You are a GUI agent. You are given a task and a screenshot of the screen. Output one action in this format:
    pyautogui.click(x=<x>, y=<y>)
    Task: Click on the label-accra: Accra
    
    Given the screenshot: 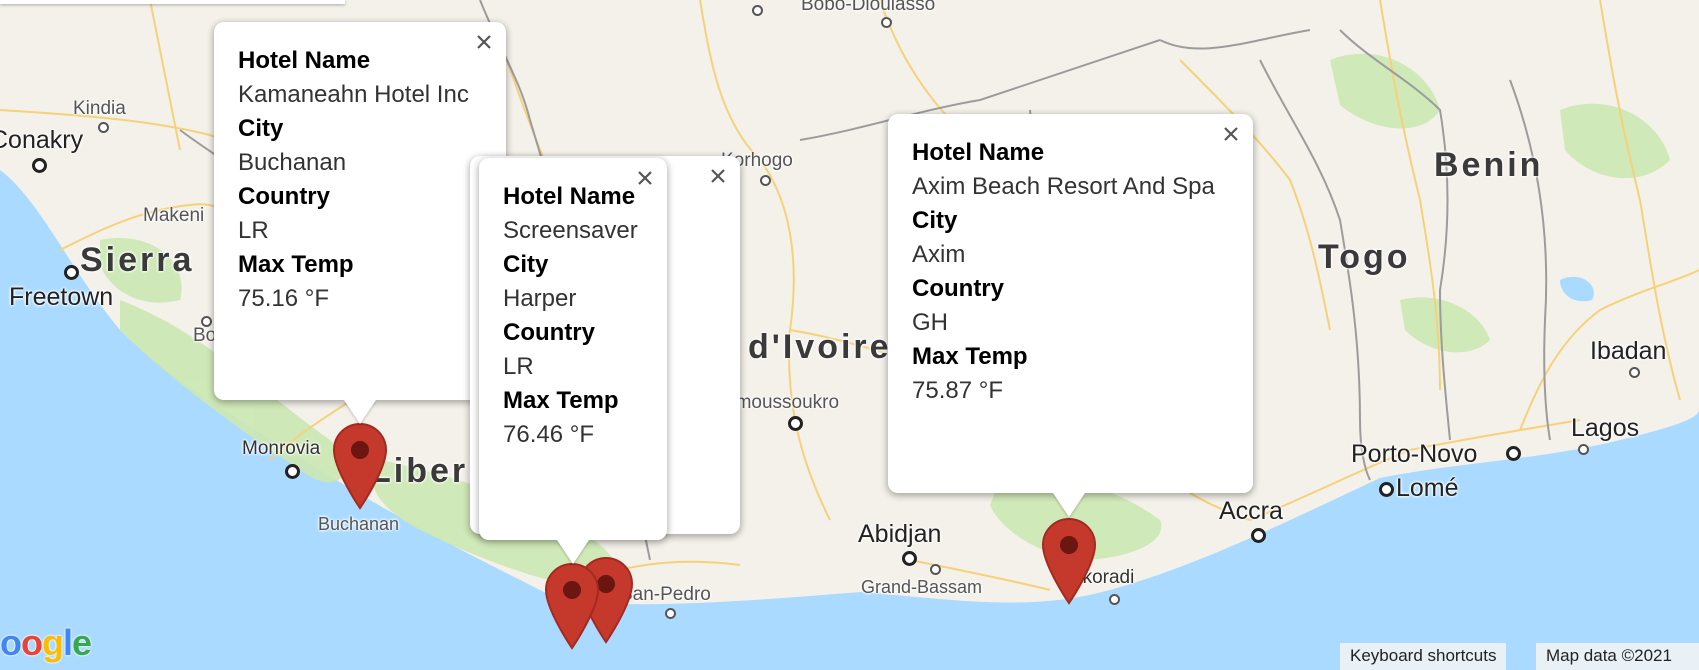 What is the action you would take?
    pyautogui.click(x=1251, y=511)
    